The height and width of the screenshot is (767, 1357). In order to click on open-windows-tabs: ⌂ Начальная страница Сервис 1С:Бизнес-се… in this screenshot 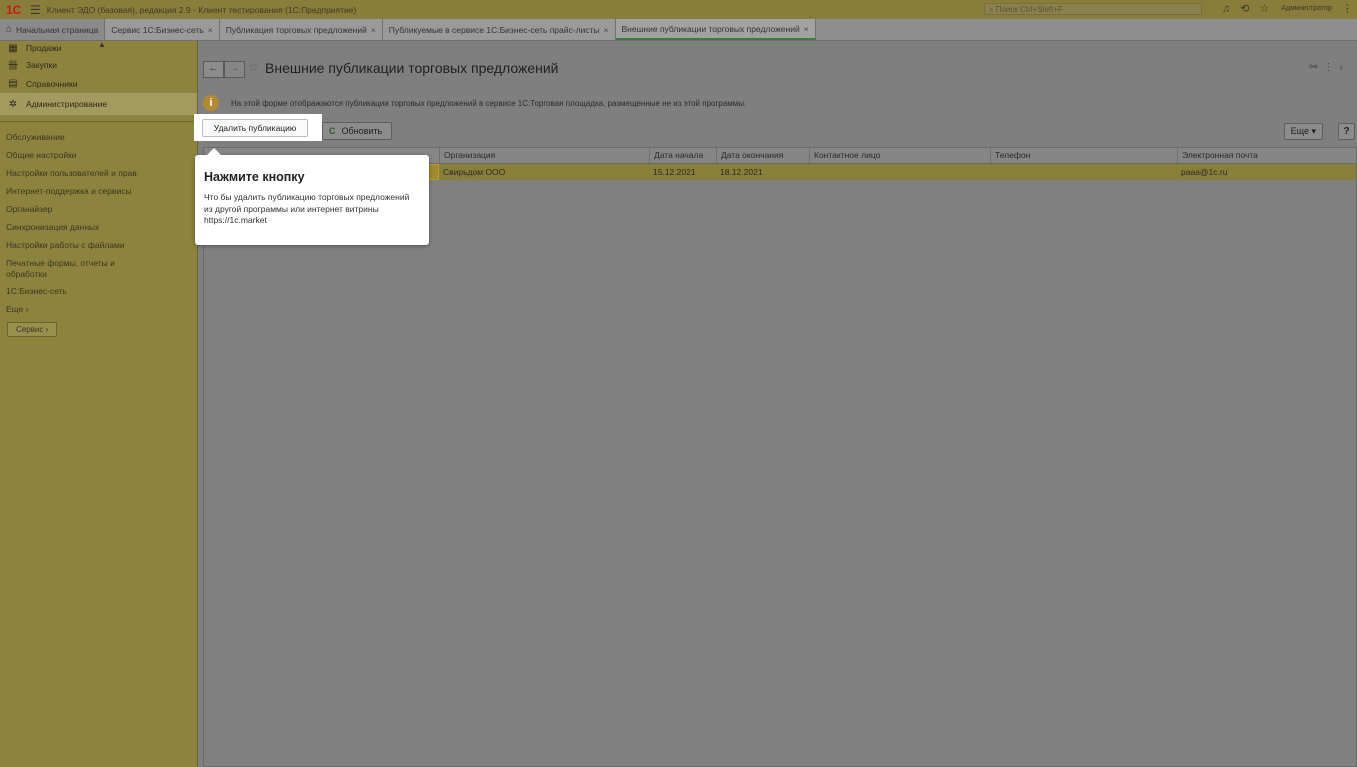, I will do `click(678, 30)`.